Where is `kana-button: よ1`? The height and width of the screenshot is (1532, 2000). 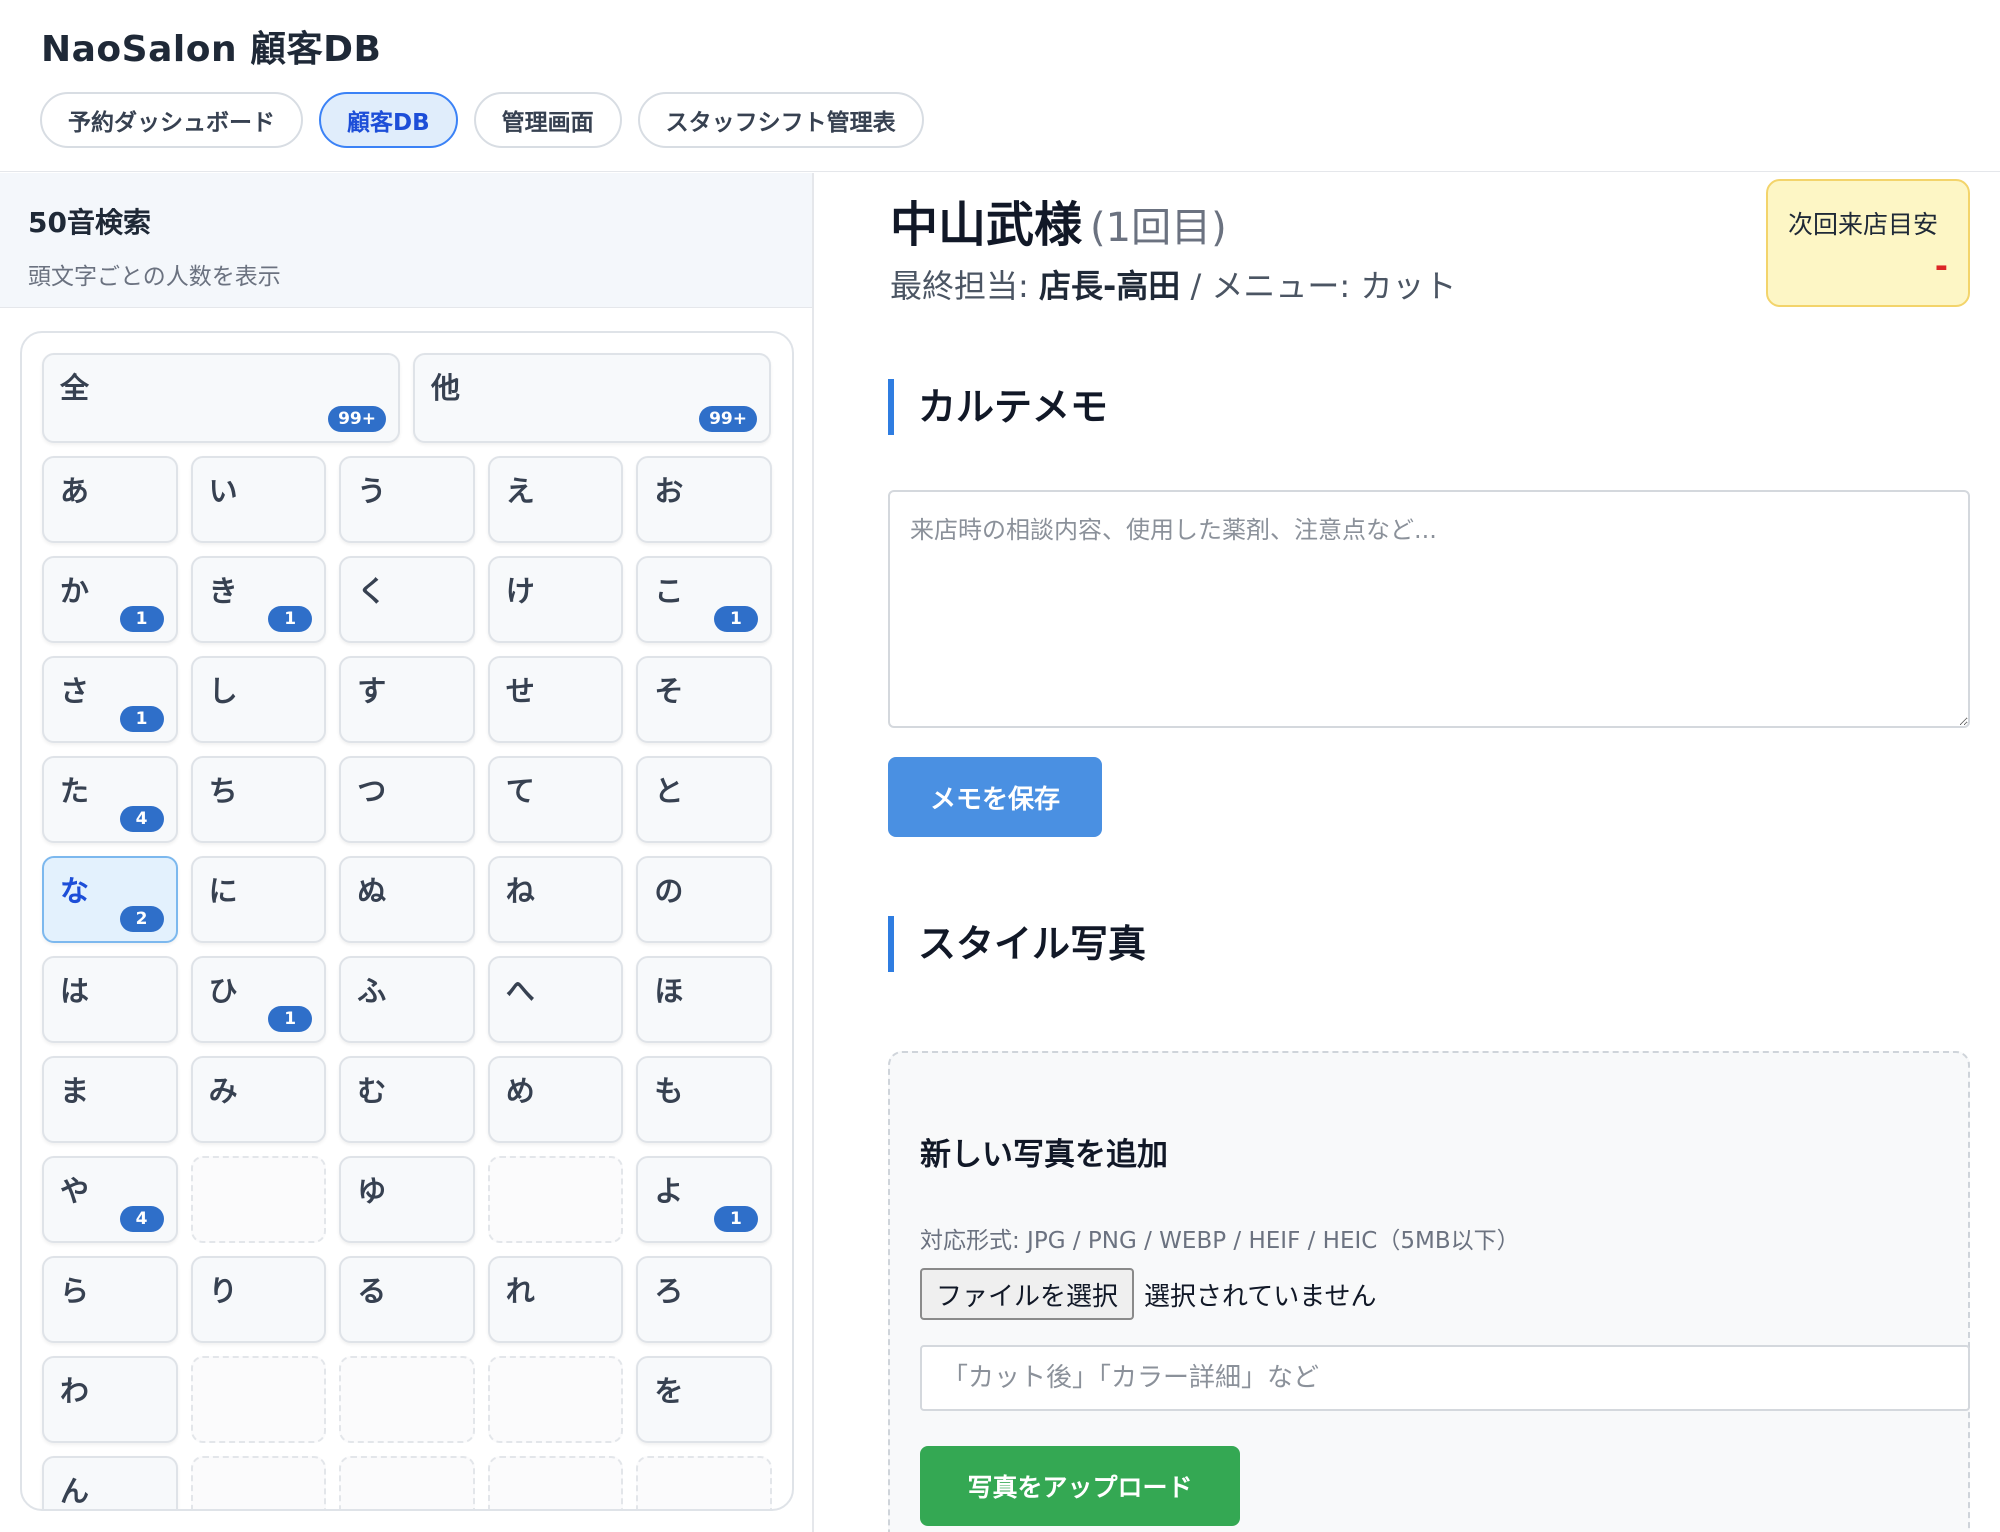
kana-button: よ1 is located at coordinates (704, 1199).